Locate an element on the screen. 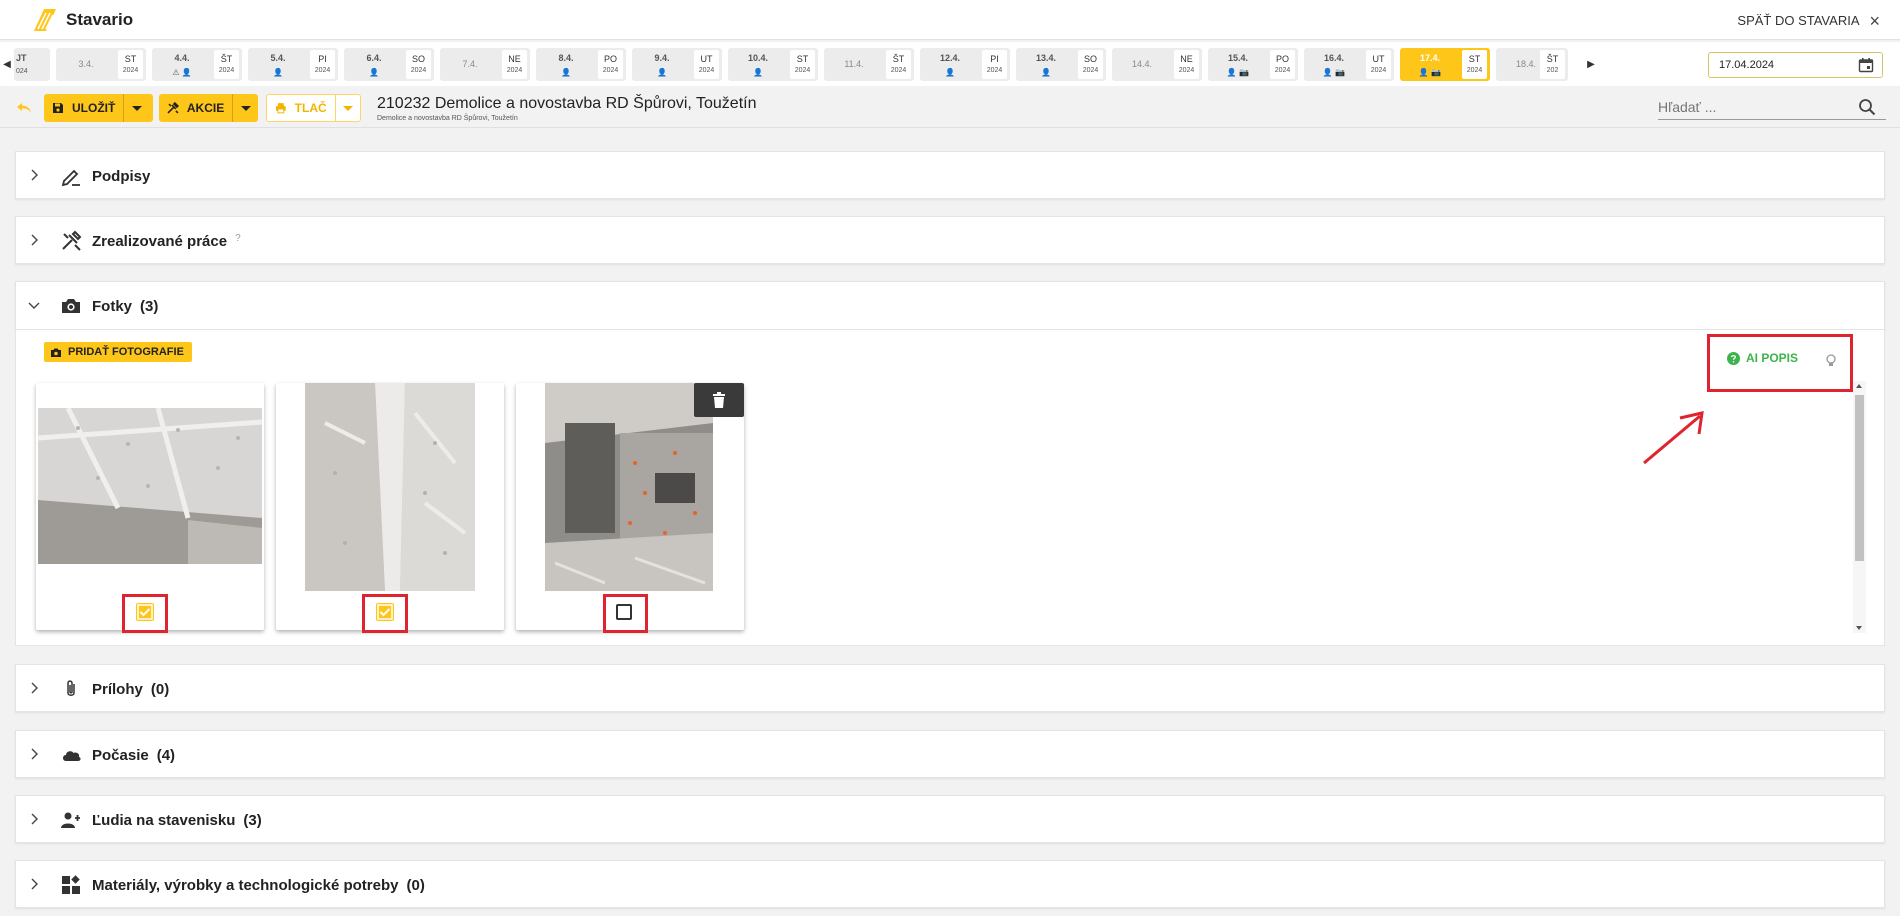  scroll-up-icon is located at coordinates (1859, 386).